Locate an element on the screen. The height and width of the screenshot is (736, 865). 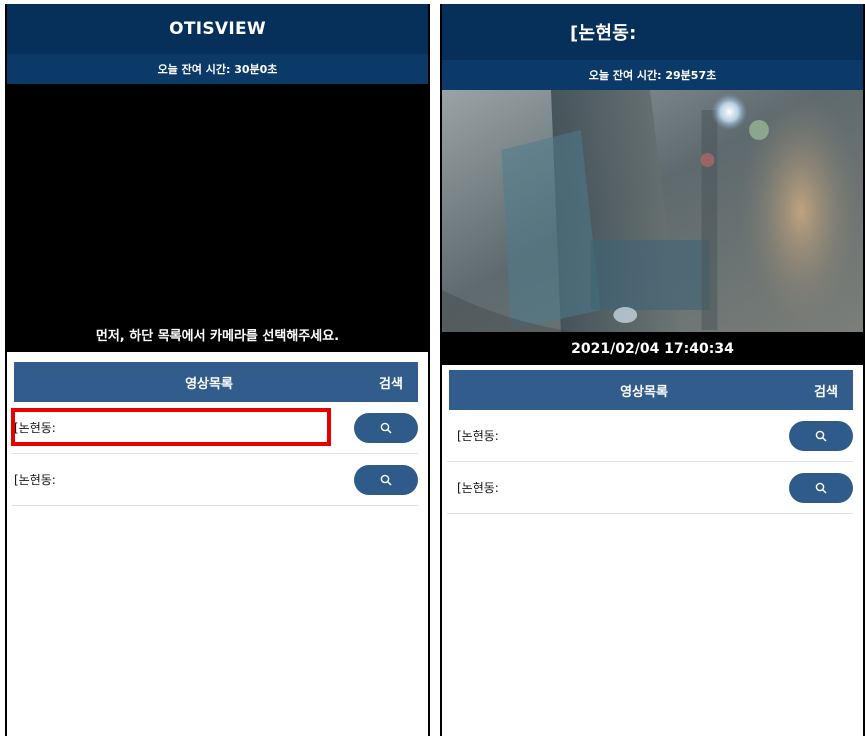
camera-title-bar: [논현동: is located at coordinates (652, 32).